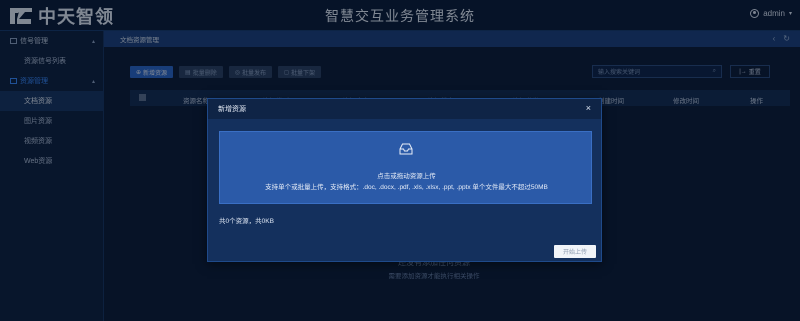  I want to click on close-icon: ×, so click(588, 108).